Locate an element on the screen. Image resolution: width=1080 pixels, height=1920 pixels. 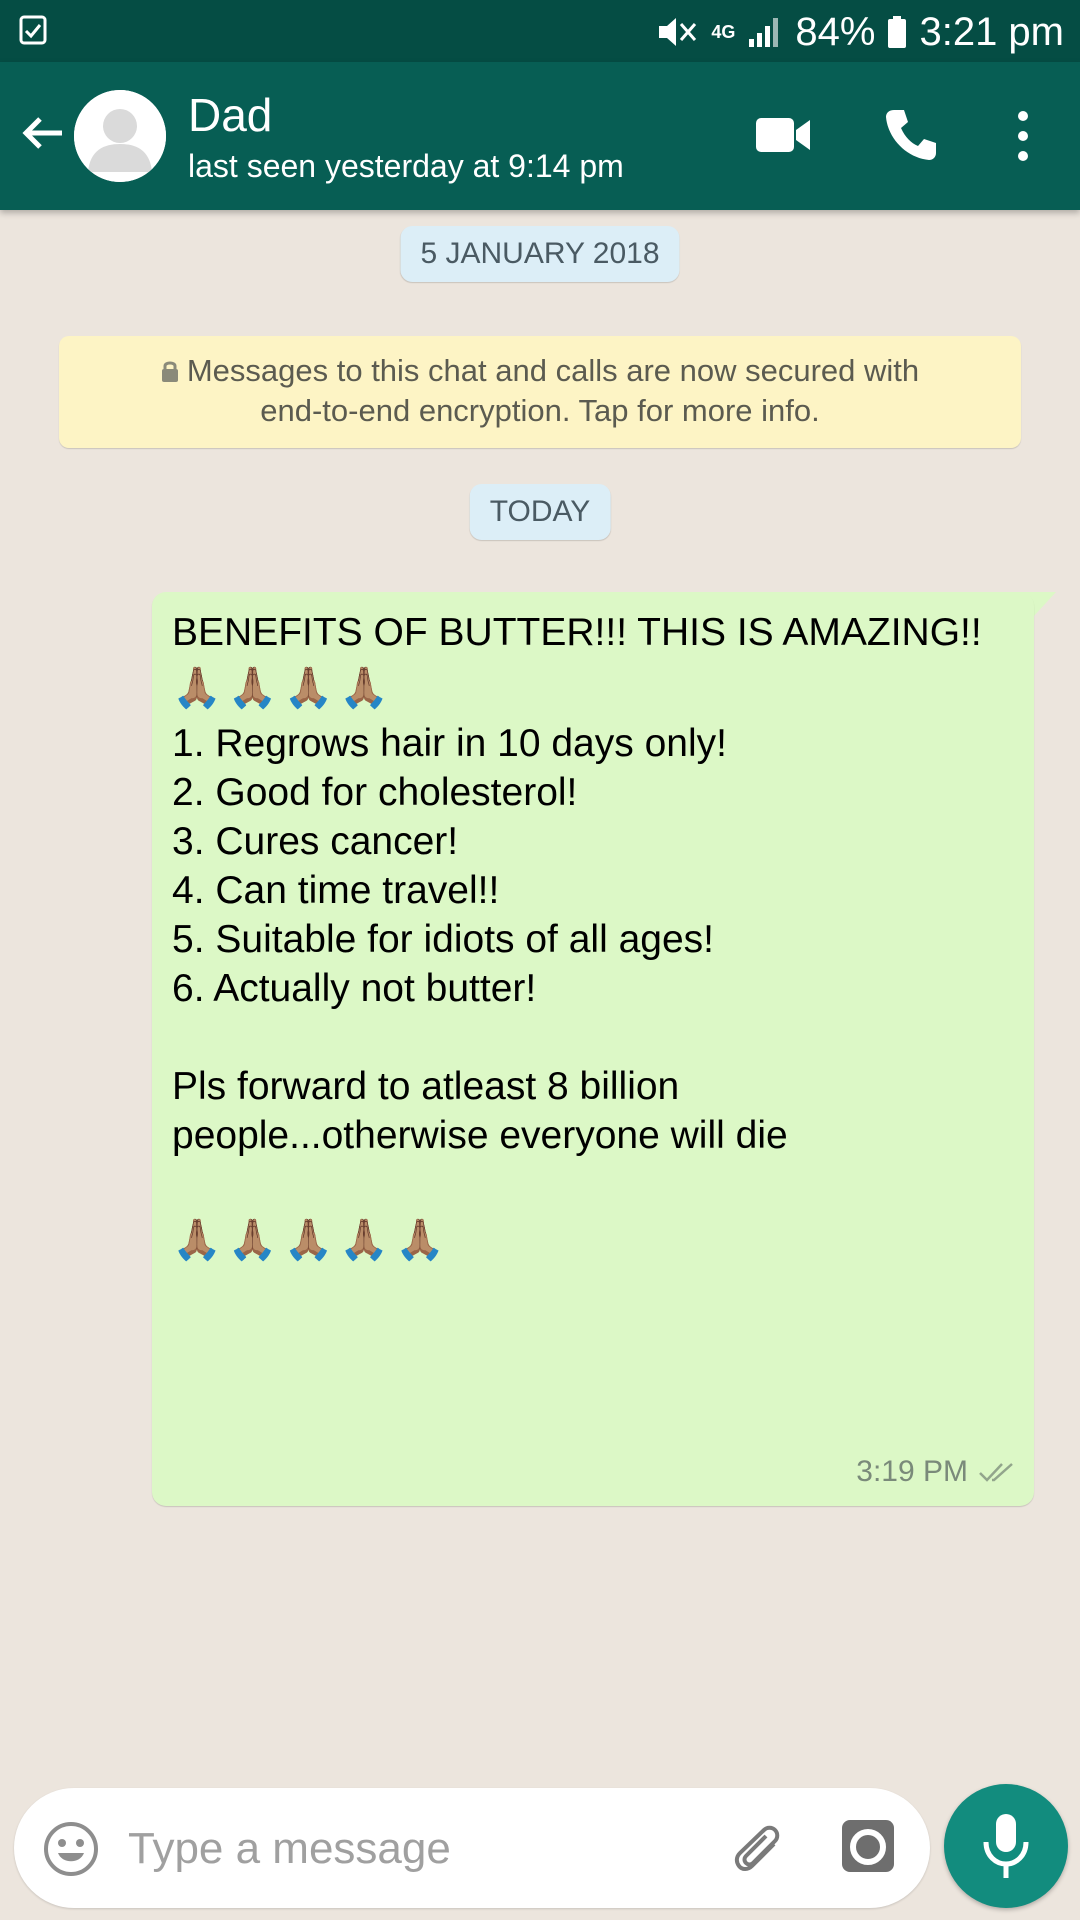
avatar-icon is located at coordinates (120, 136).